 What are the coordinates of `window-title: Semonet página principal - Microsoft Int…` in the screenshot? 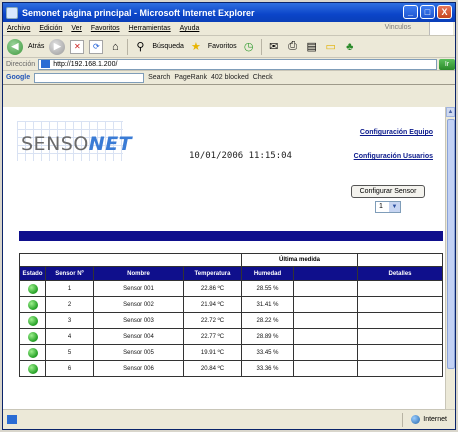 It's located at (138, 12).